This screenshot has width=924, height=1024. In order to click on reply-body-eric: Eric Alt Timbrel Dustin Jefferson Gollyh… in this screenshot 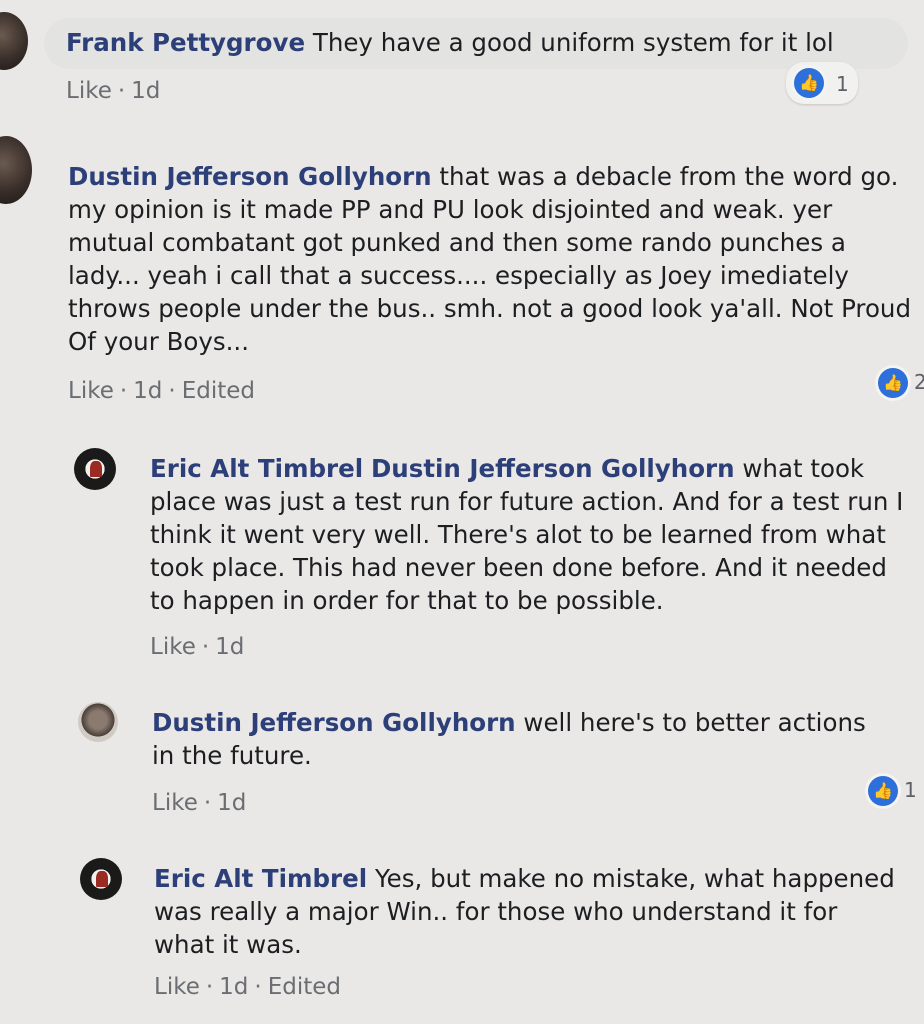, I will do `click(530, 534)`.